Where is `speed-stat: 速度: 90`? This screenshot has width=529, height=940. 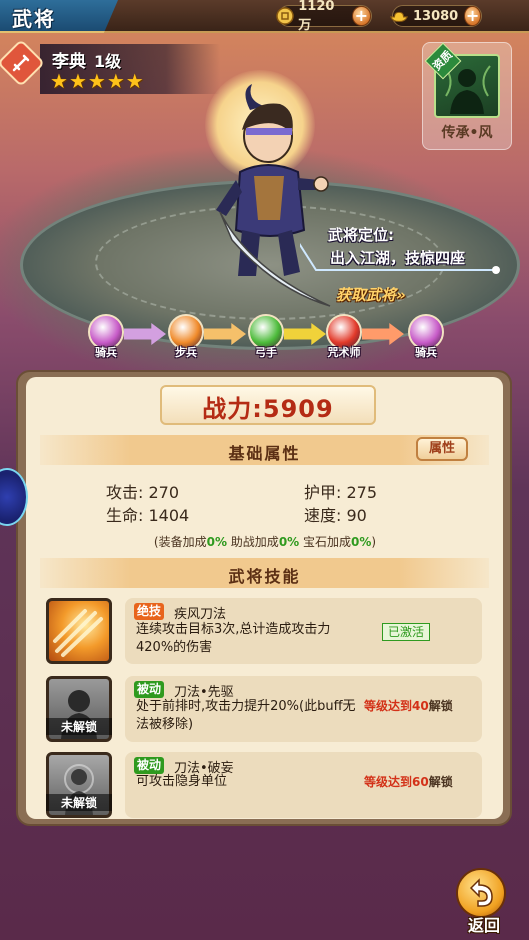
speed-stat: 速度: 90 is located at coordinates (335, 514).